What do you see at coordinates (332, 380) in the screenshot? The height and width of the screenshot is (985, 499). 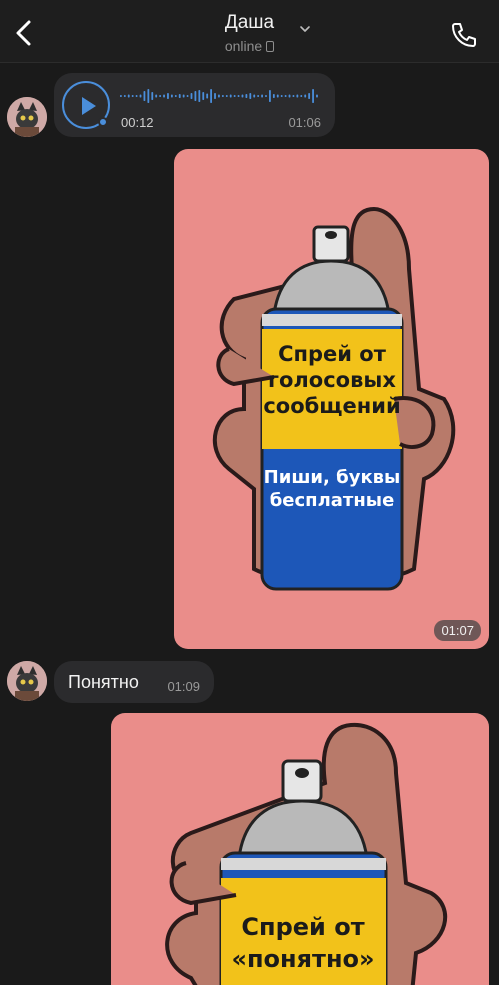 I see `can-label-line2: голосовых` at bounding box center [332, 380].